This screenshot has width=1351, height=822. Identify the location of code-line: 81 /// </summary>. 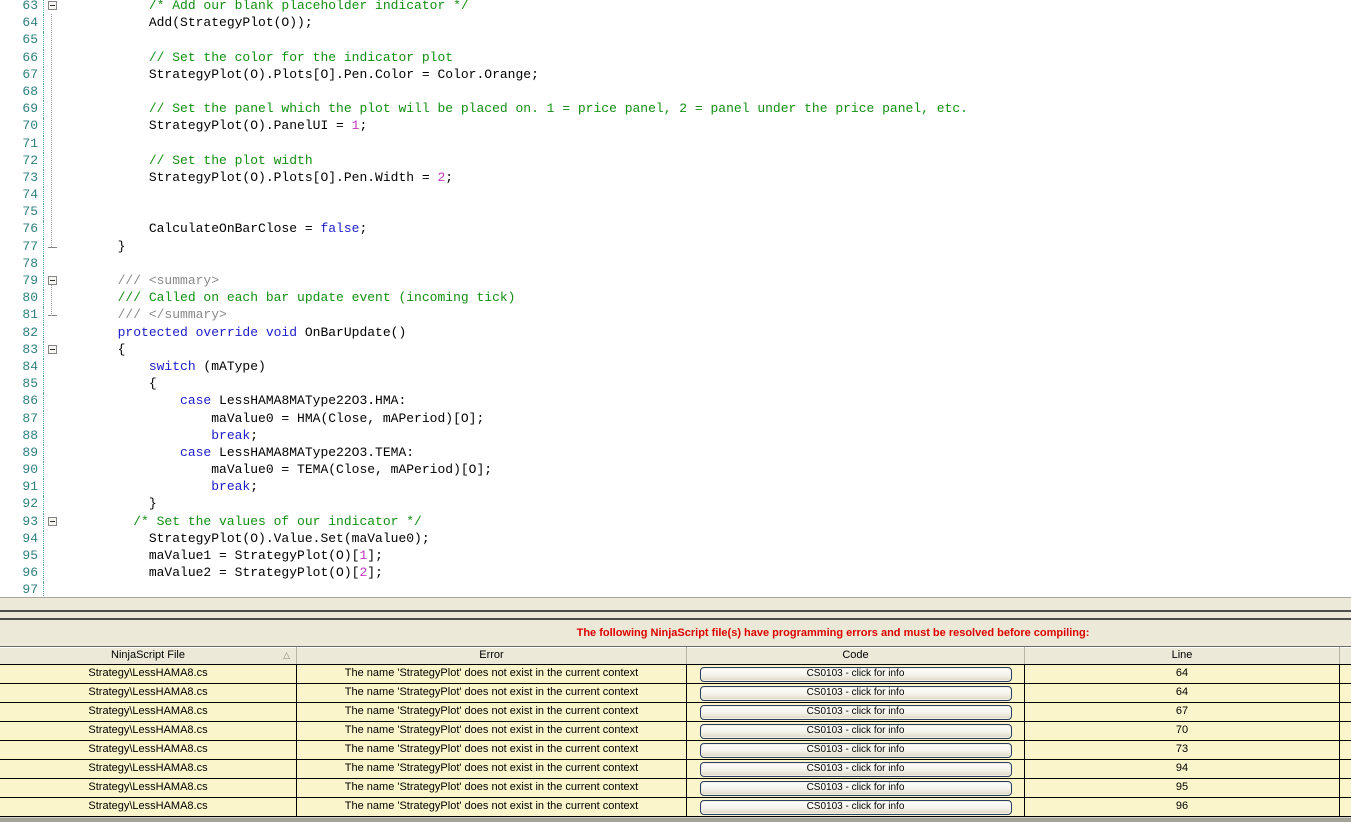
(675, 316).